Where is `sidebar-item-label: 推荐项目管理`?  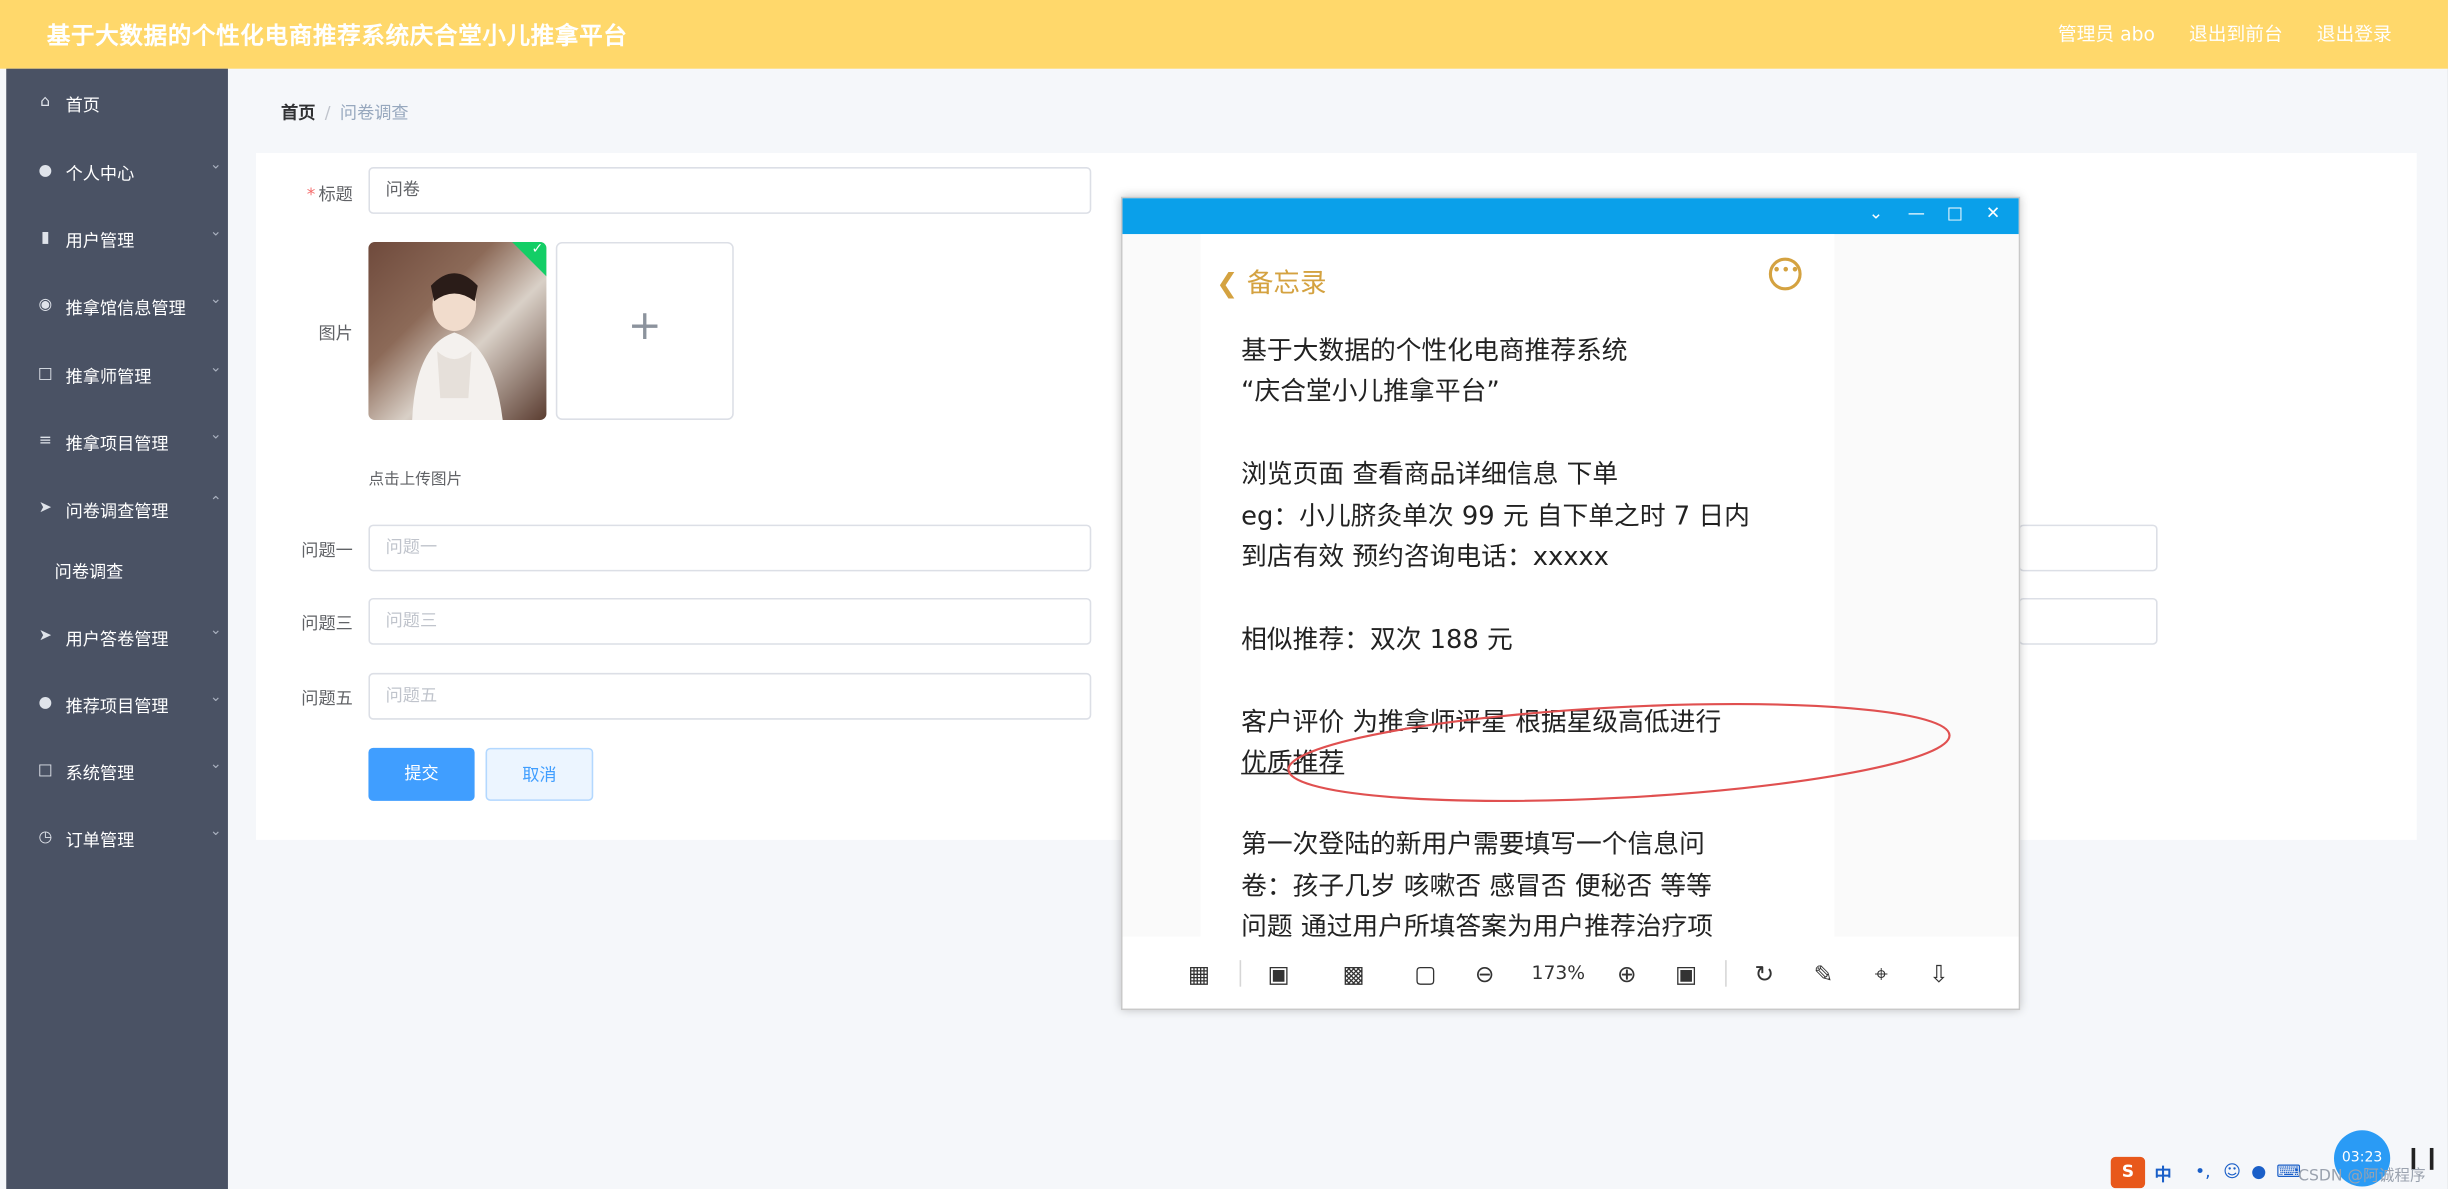 sidebar-item-label: 推荐项目管理 is located at coordinates (117, 706).